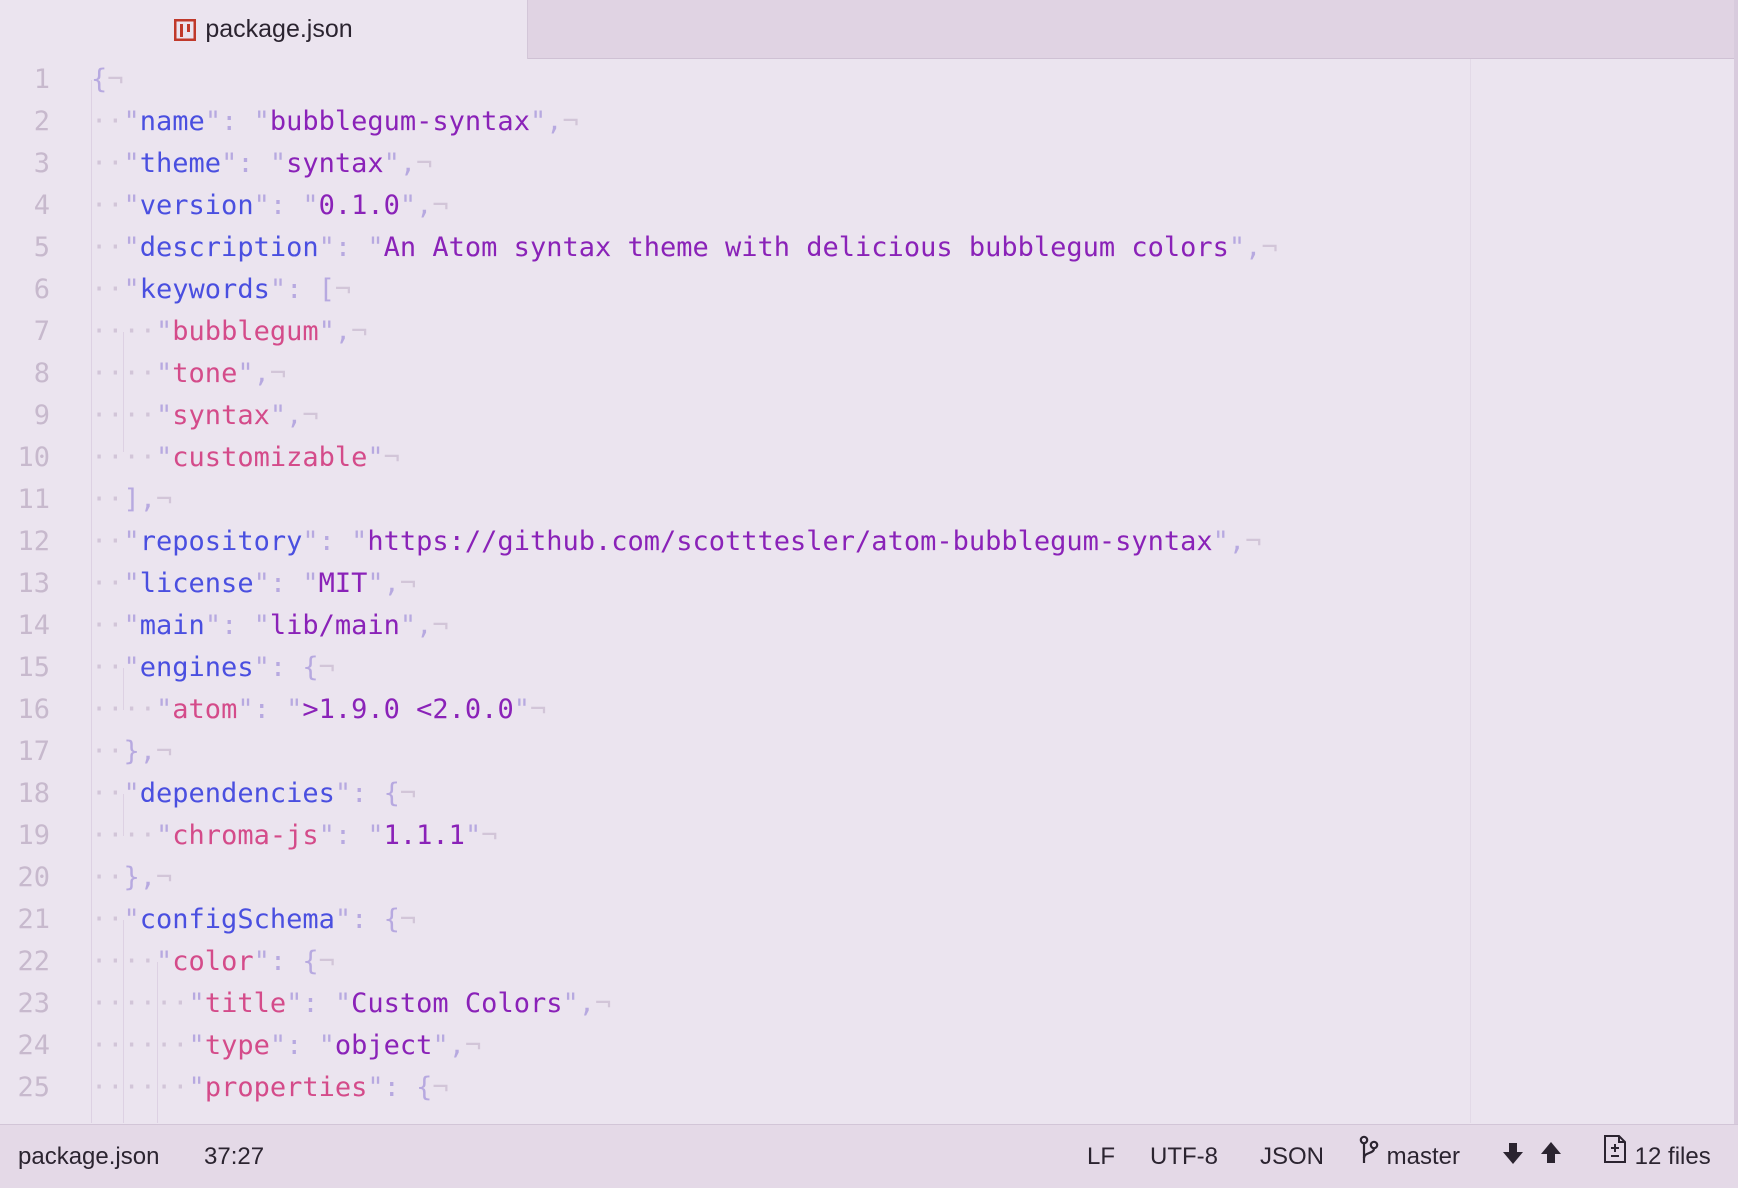 The height and width of the screenshot is (1188, 1738). What do you see at coordinates (33, 1045) in the screenshot?
I see `line-number: 24` at bounding box center [33, 1045].